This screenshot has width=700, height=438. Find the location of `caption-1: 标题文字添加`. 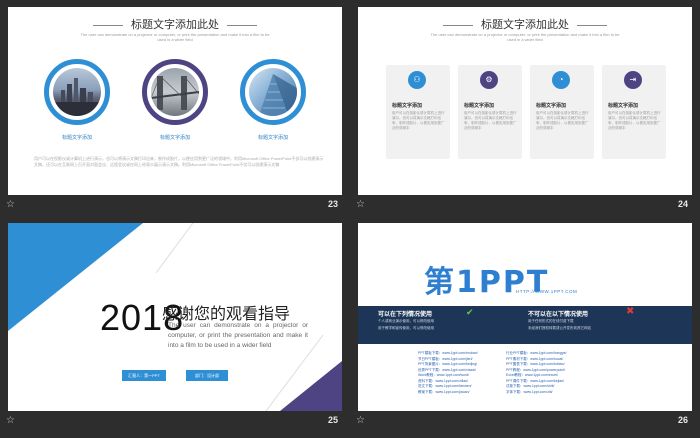

caption-1: 标题文字添加 is located at coordinates (76, 138).